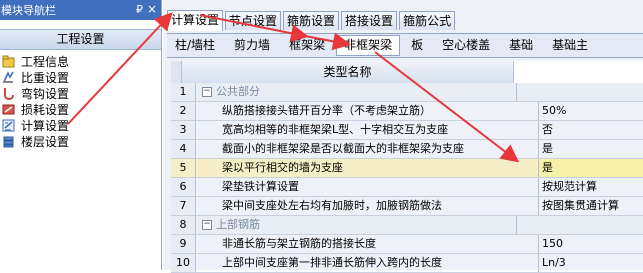 The width and height of the screenshot is (643, 273). What do you see at coordinates (80, 61) in the screenshot?
I see `nav-item-project-info: 工程信息` at bounding box center [80, 61].